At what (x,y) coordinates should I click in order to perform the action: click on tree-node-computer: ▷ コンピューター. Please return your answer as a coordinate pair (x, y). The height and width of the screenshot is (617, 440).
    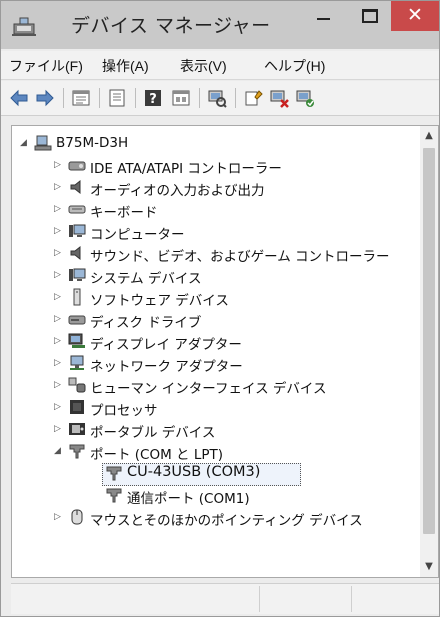
    Looking at the image, I should click on (217, 231).